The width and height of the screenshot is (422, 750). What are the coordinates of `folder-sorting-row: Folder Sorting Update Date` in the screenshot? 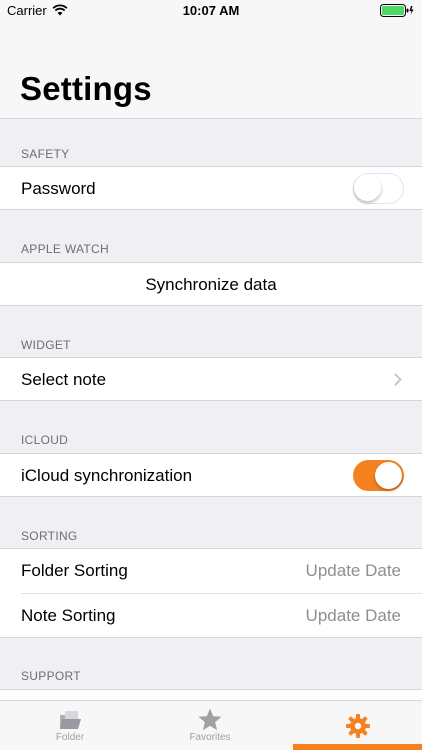 It's located at (211, 571).